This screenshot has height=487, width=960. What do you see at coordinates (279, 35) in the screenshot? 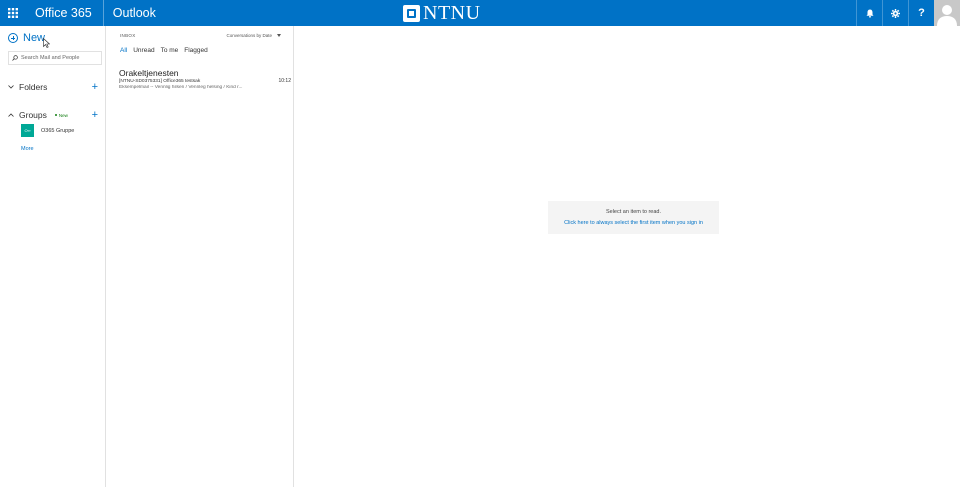
I see `caret-down-icon` at bounding box center [279, 35].